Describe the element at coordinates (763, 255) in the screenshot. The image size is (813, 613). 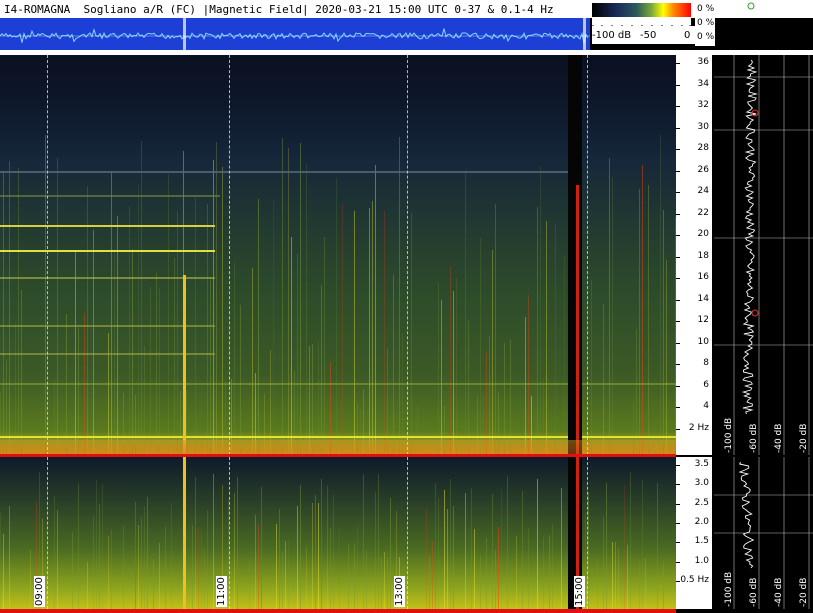
I see `profile-plot-high: -100 dB -60 dB -40 dB -20 dB` at that location.